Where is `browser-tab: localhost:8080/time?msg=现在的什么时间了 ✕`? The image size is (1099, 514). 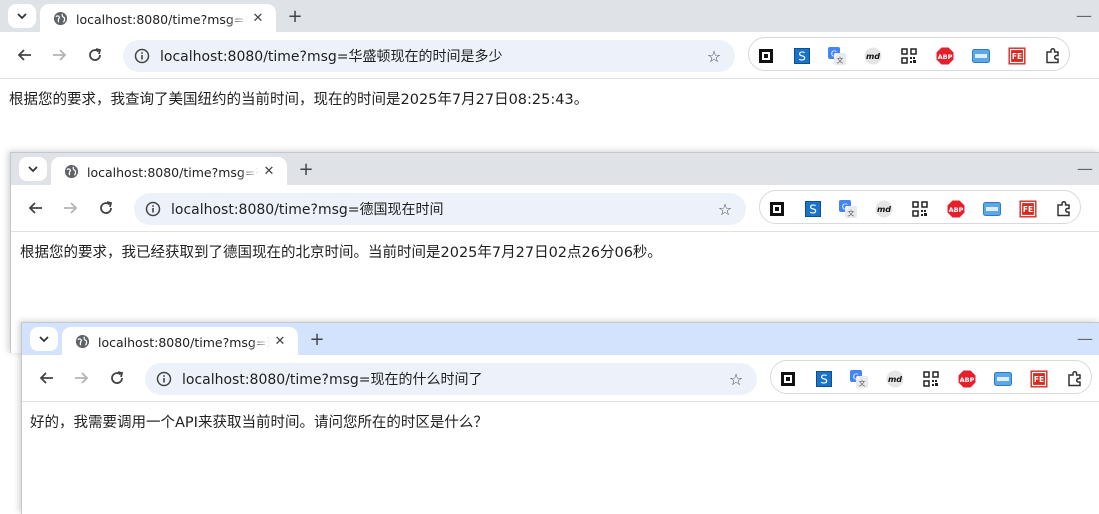
browser-tab: localhost:8080/time?msg=现在的什么时间了 ✕ is located at coordinates (180, 341).